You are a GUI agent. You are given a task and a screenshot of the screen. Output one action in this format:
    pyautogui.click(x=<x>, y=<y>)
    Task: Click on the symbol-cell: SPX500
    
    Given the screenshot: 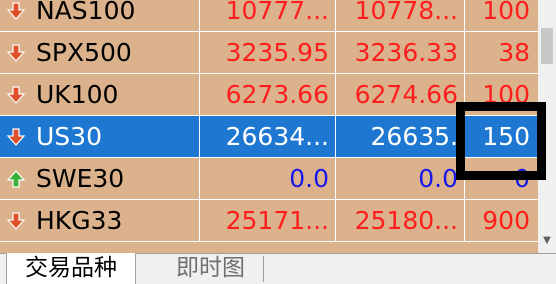 What is the action you would take?
    pyautogui.click(x=99, y=53)
    